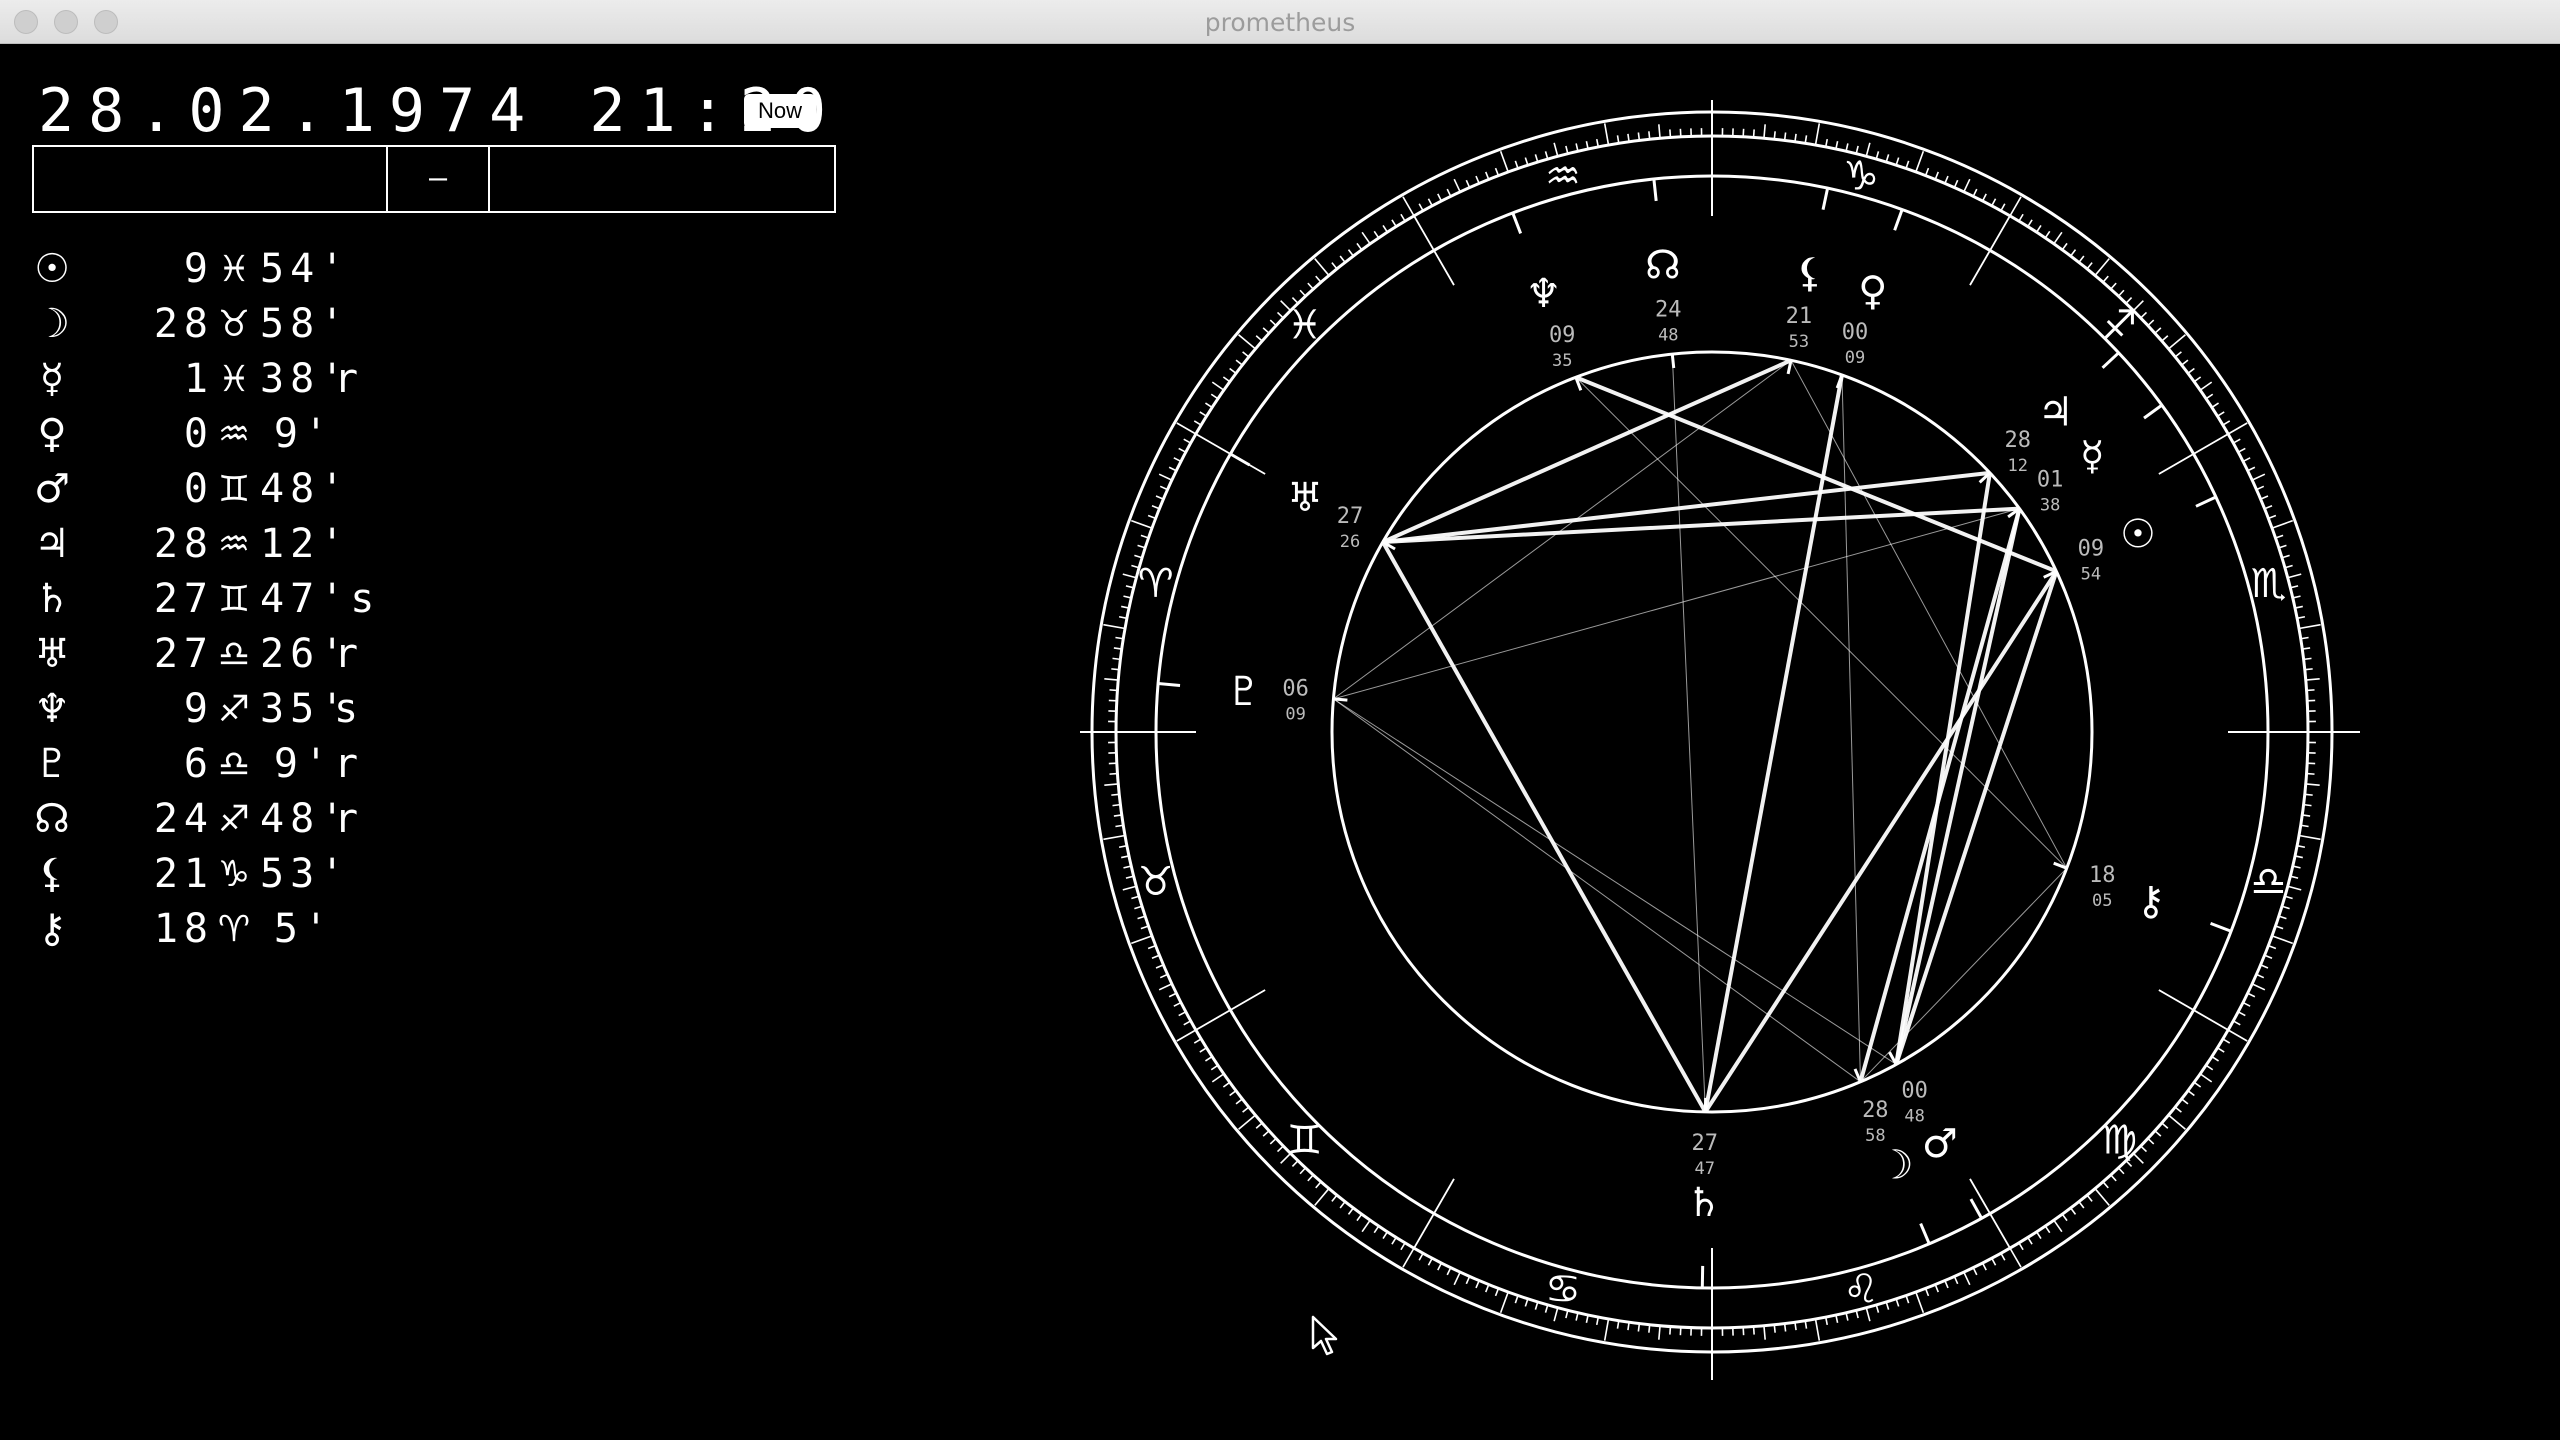  What do you see at coordinates (439, 111) in the screenshot?
I see `datetime-display: 28.02.1974 21:20` at bounding box center [439, 111].